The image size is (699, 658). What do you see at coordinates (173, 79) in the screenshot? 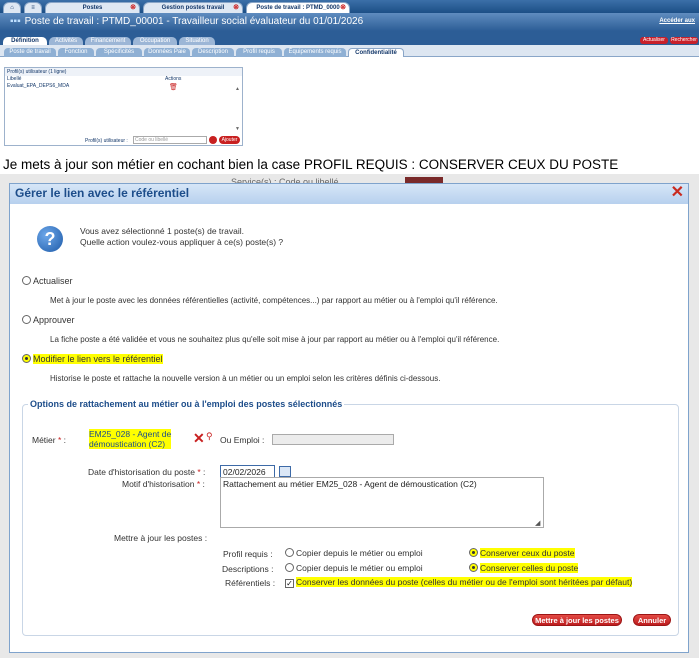
I see `col-actions: Actions` at bounding box center [173, 79].